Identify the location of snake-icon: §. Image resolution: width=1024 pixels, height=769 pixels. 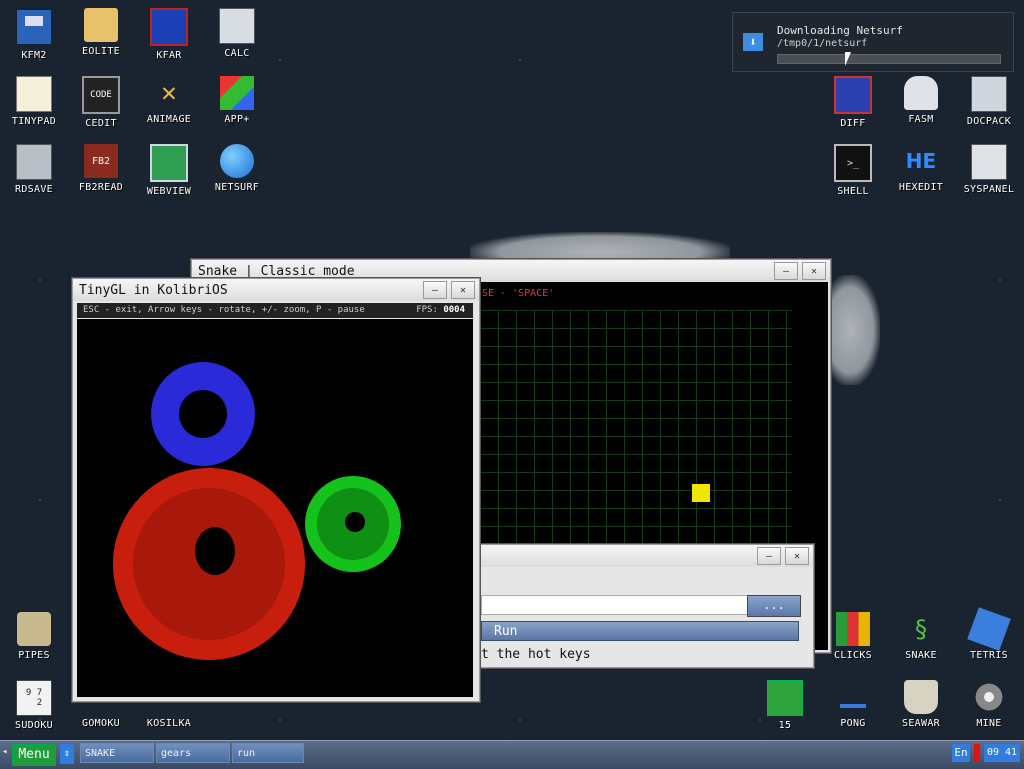
(921, 629).